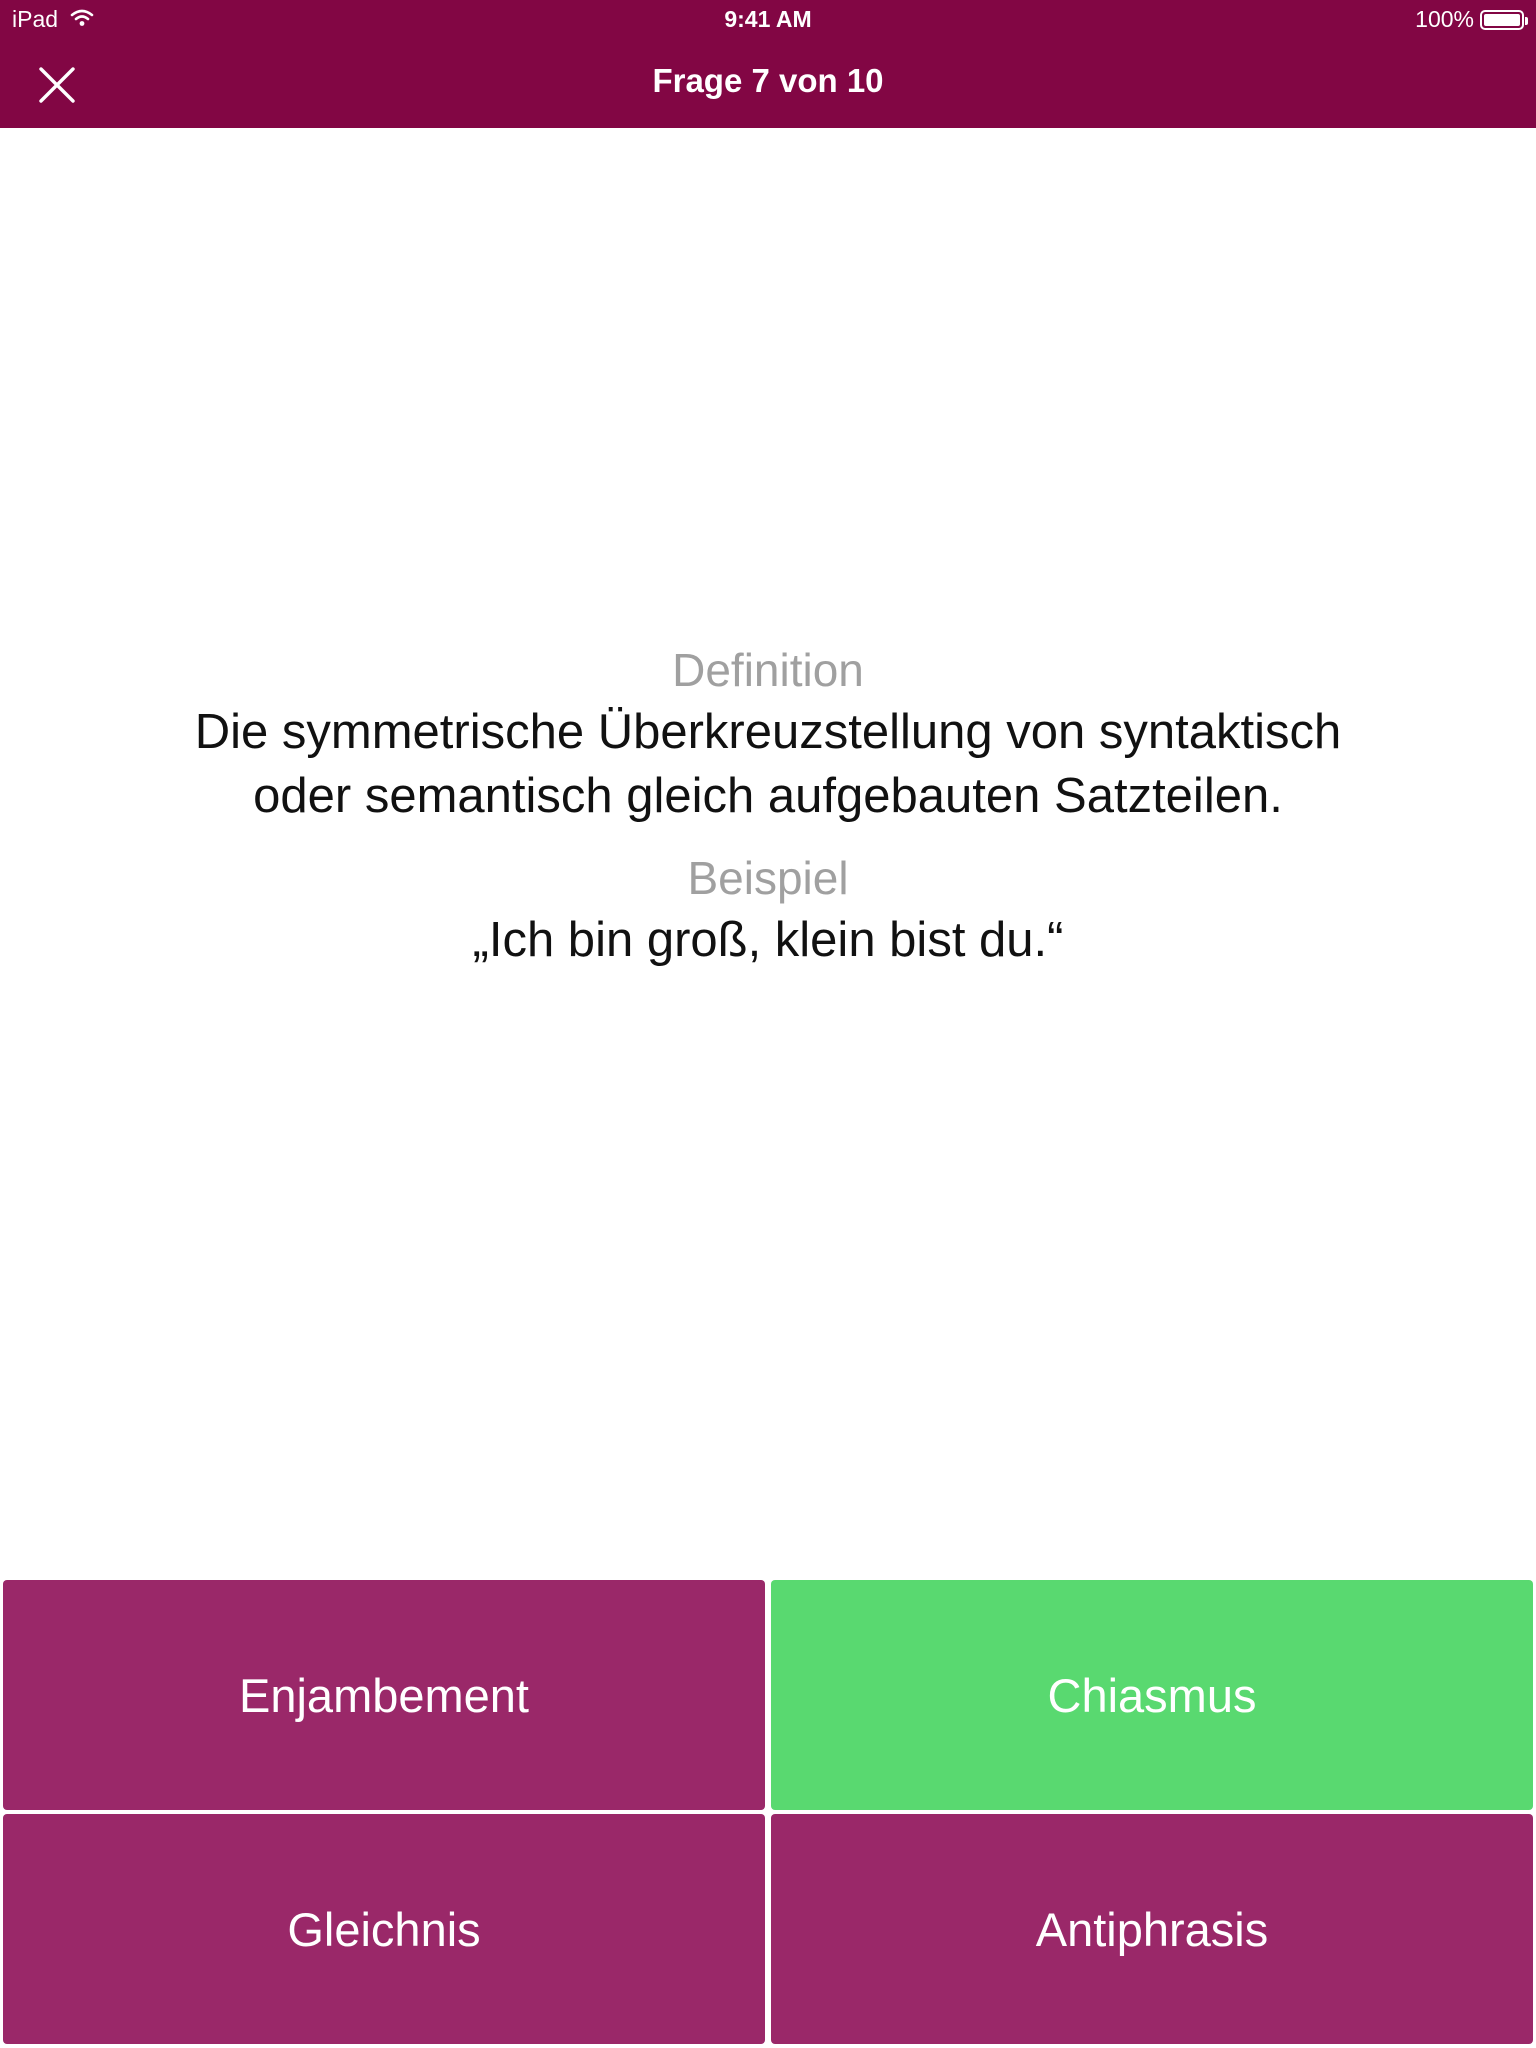 The height and width of the screenshot is (2048, 1536). I want to click on definition-label: Definition, so click(768, 670).